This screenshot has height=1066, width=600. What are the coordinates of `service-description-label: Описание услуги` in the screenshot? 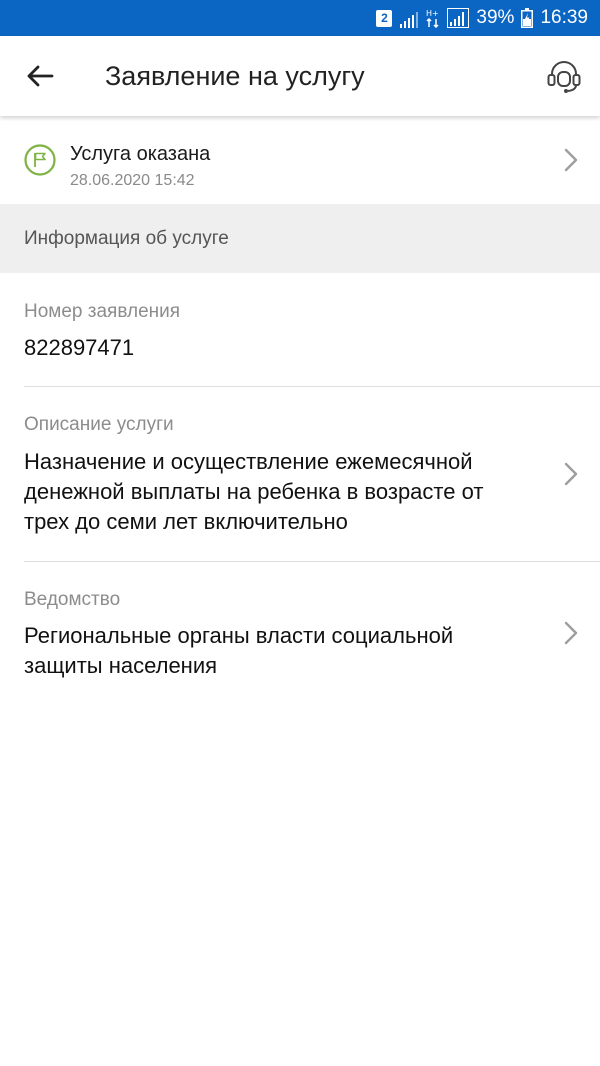 It's located at (99, 424).